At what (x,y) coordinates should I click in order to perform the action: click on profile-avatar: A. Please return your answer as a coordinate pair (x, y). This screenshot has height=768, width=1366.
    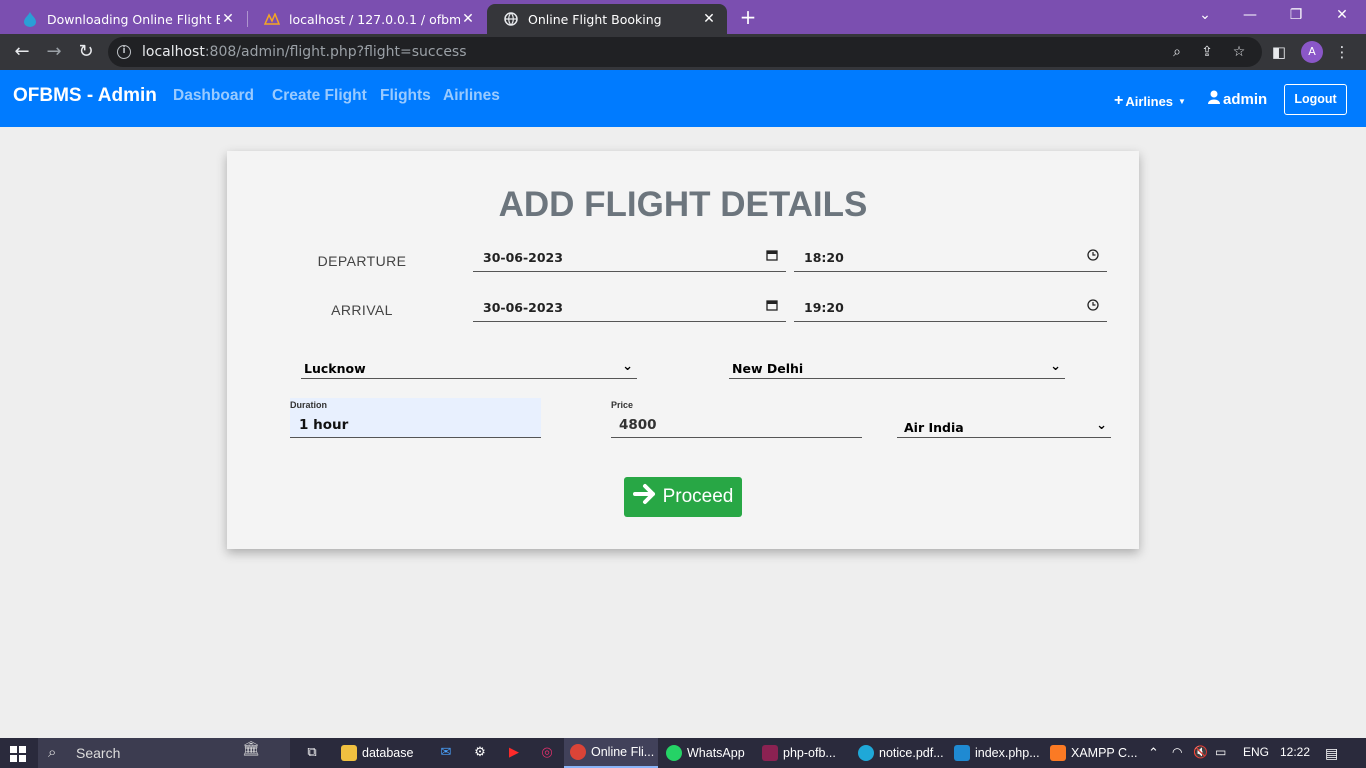
    Looking at the image, I should click on (1312, 52).